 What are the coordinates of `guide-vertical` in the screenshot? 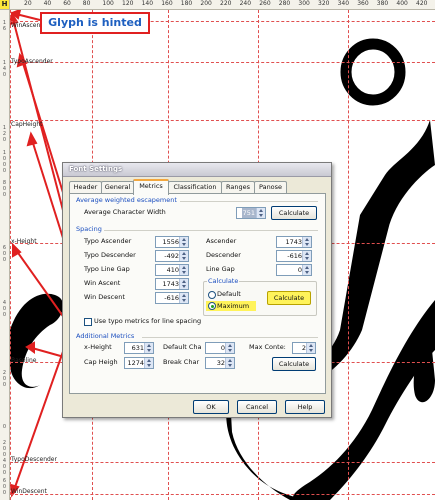 It's located at (348, 255).